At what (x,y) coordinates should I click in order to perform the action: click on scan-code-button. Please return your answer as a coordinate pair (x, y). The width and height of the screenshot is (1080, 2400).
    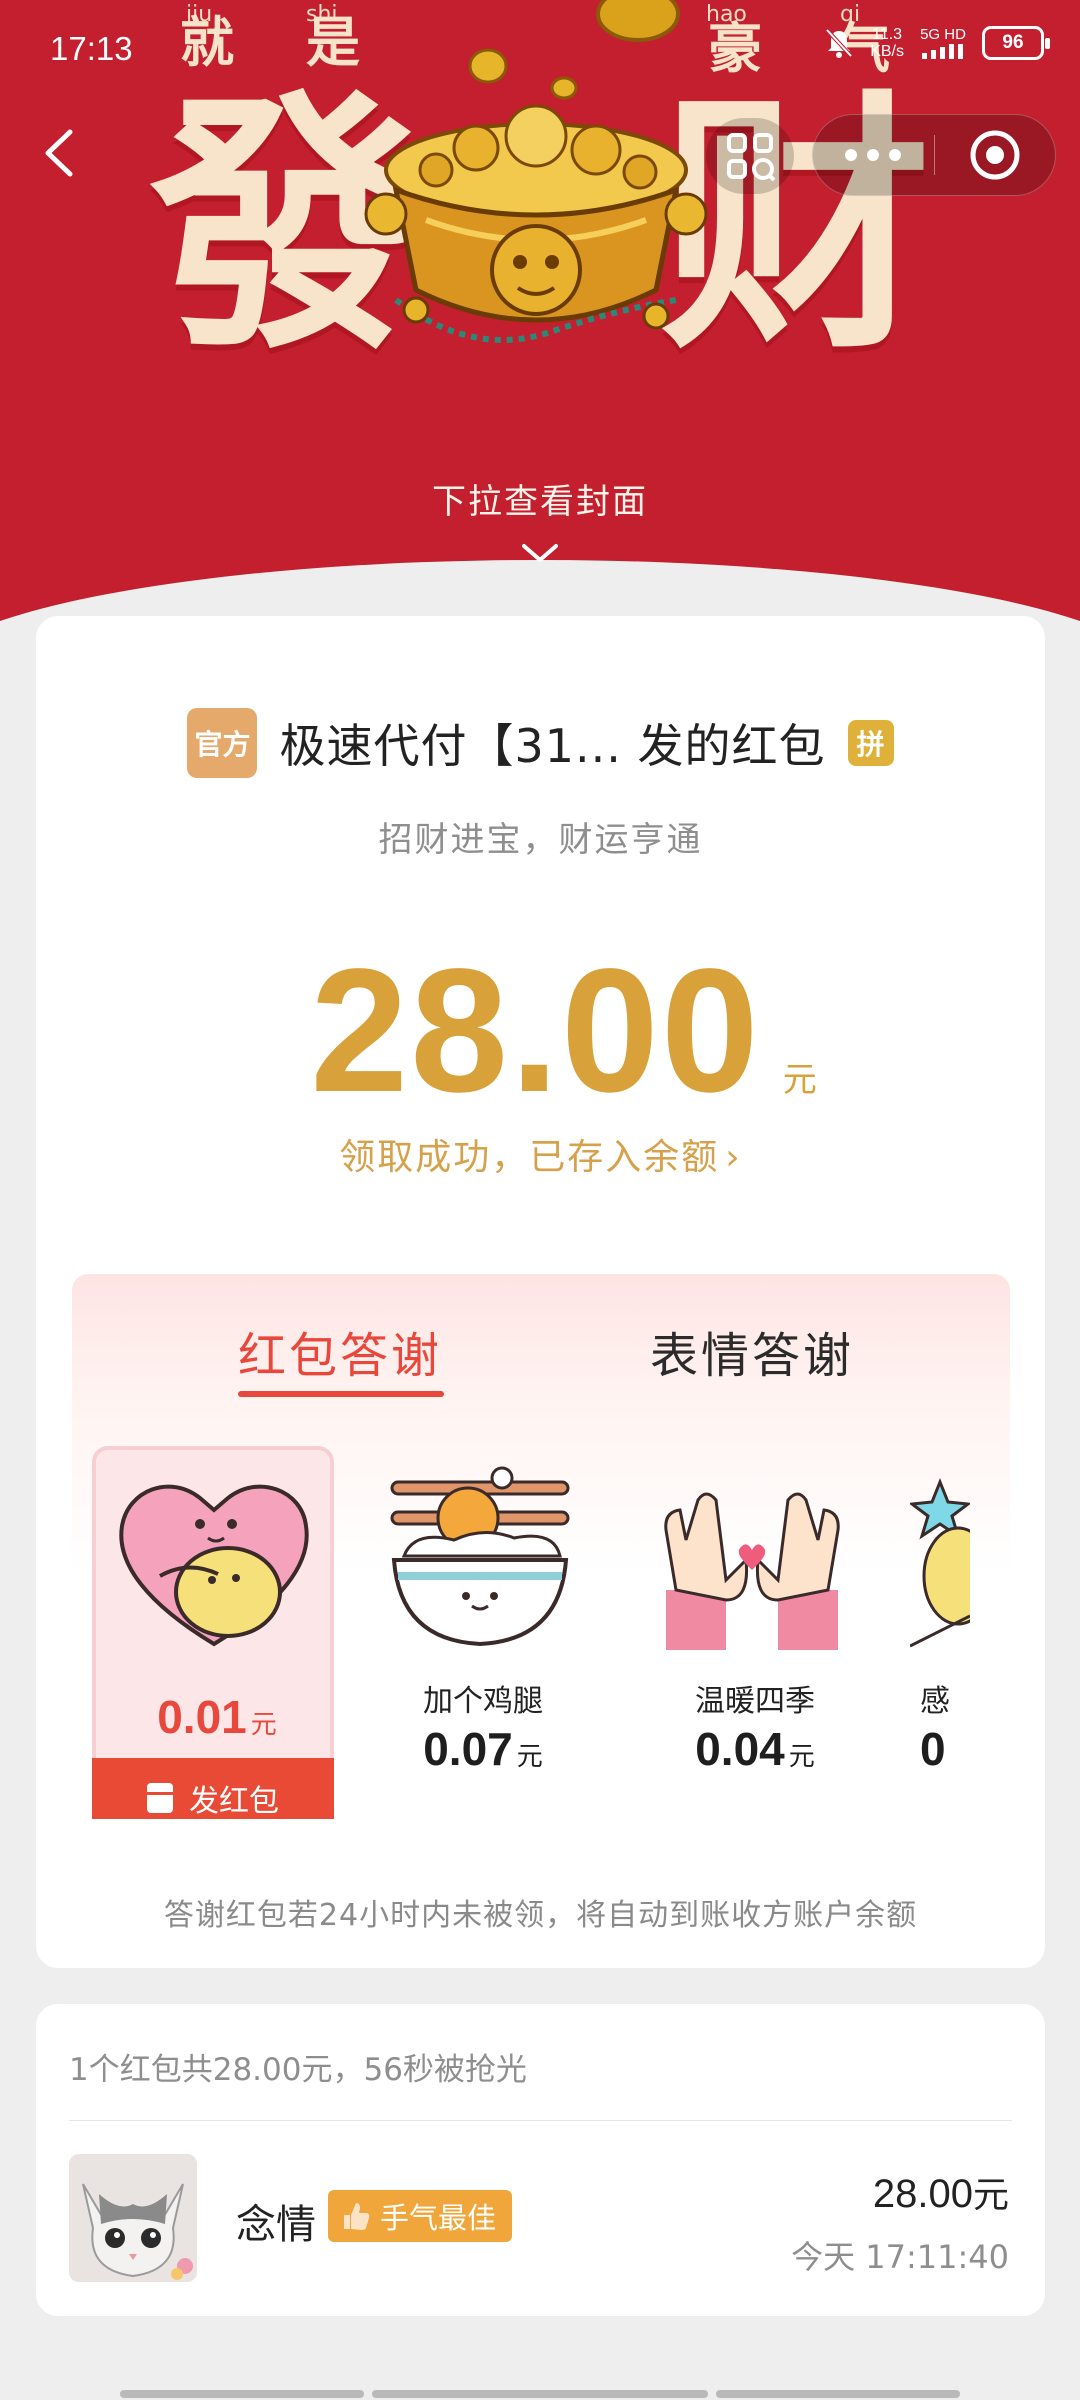
    Looking at the image, I should click on (750, 156).